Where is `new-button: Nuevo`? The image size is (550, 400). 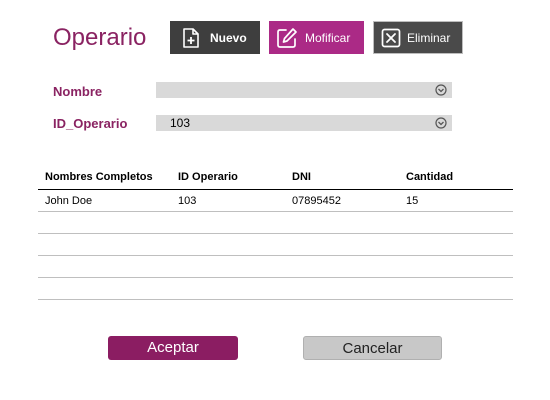 new-button: Nuevo is located at coordinates (215, 37).